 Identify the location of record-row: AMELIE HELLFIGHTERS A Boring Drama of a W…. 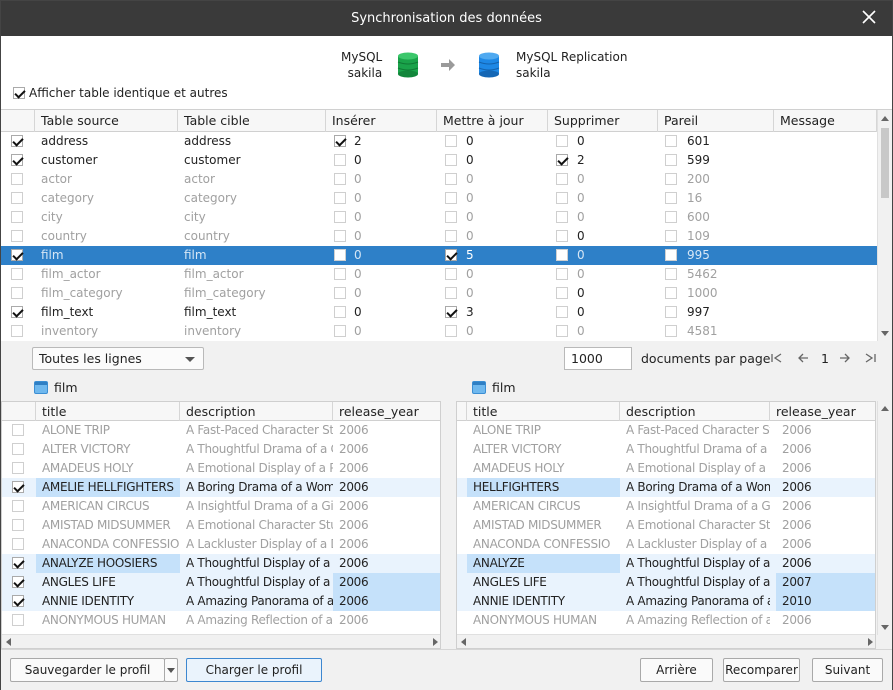
(221, 487).